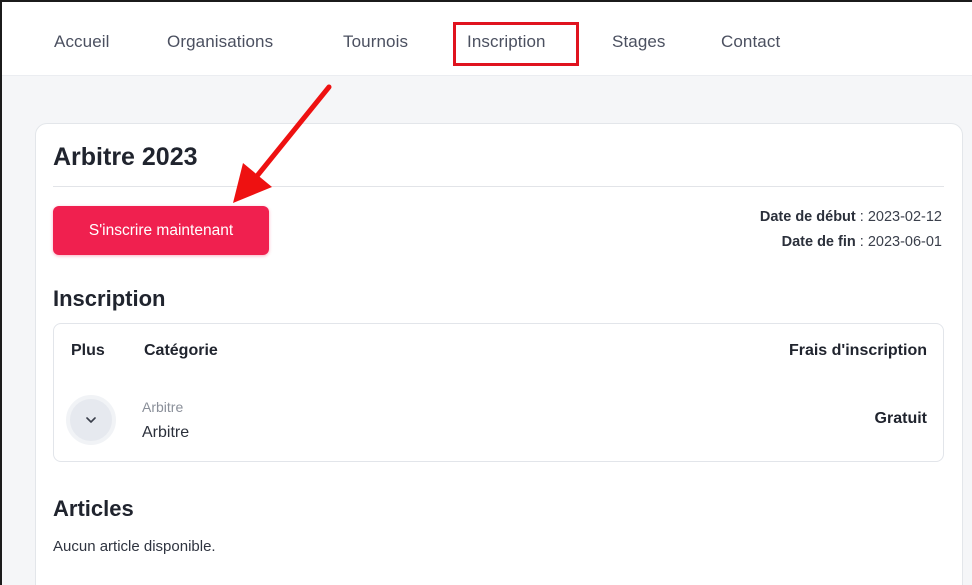 This screenshot has height=585, width=972. I want to click on expand-row-button, so click(91, 420).